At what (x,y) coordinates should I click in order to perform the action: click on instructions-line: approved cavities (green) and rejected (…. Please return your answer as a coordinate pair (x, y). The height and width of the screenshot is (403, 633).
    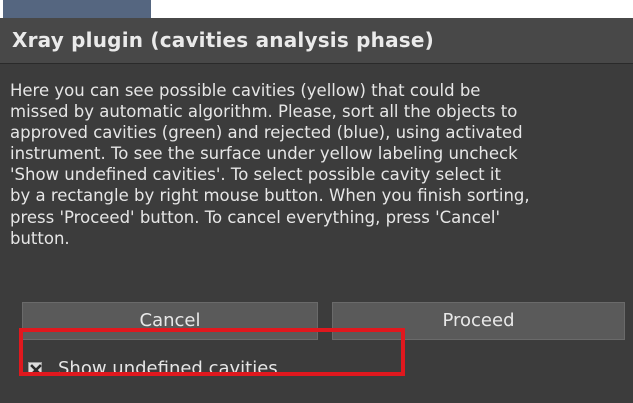
    Looking at the image, I should click on (266, 133).